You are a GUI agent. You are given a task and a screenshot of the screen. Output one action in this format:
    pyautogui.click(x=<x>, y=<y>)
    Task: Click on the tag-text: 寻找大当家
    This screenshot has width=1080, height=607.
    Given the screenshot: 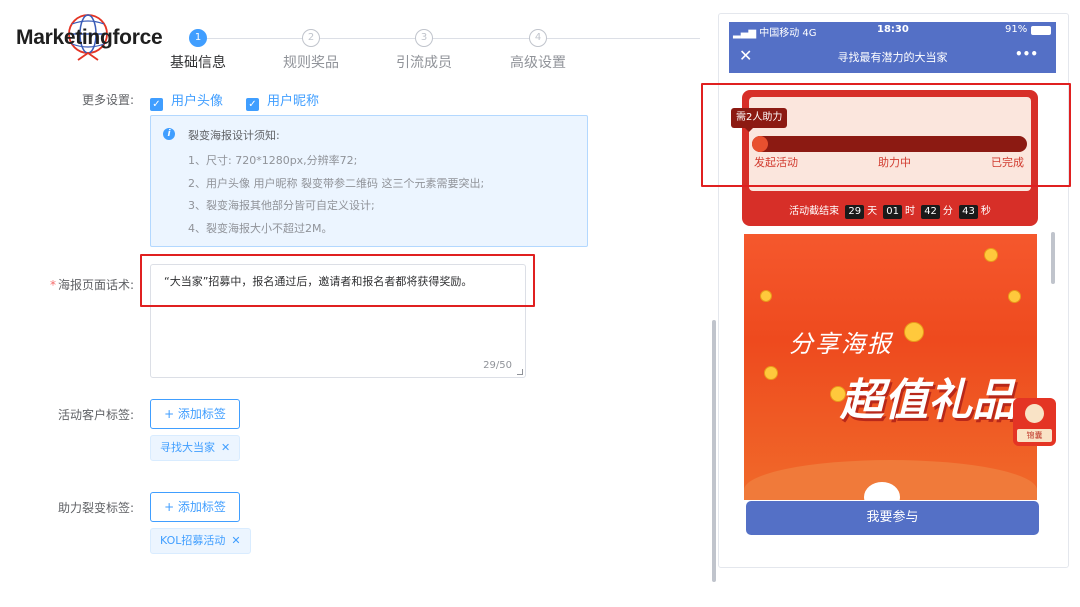 What is the action you would take?
    pyautogui.click(x=187, y=447)
    